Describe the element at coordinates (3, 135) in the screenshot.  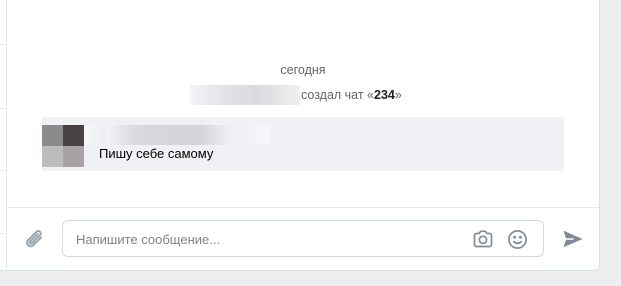
I see `left-sidebar-edge` at that location.